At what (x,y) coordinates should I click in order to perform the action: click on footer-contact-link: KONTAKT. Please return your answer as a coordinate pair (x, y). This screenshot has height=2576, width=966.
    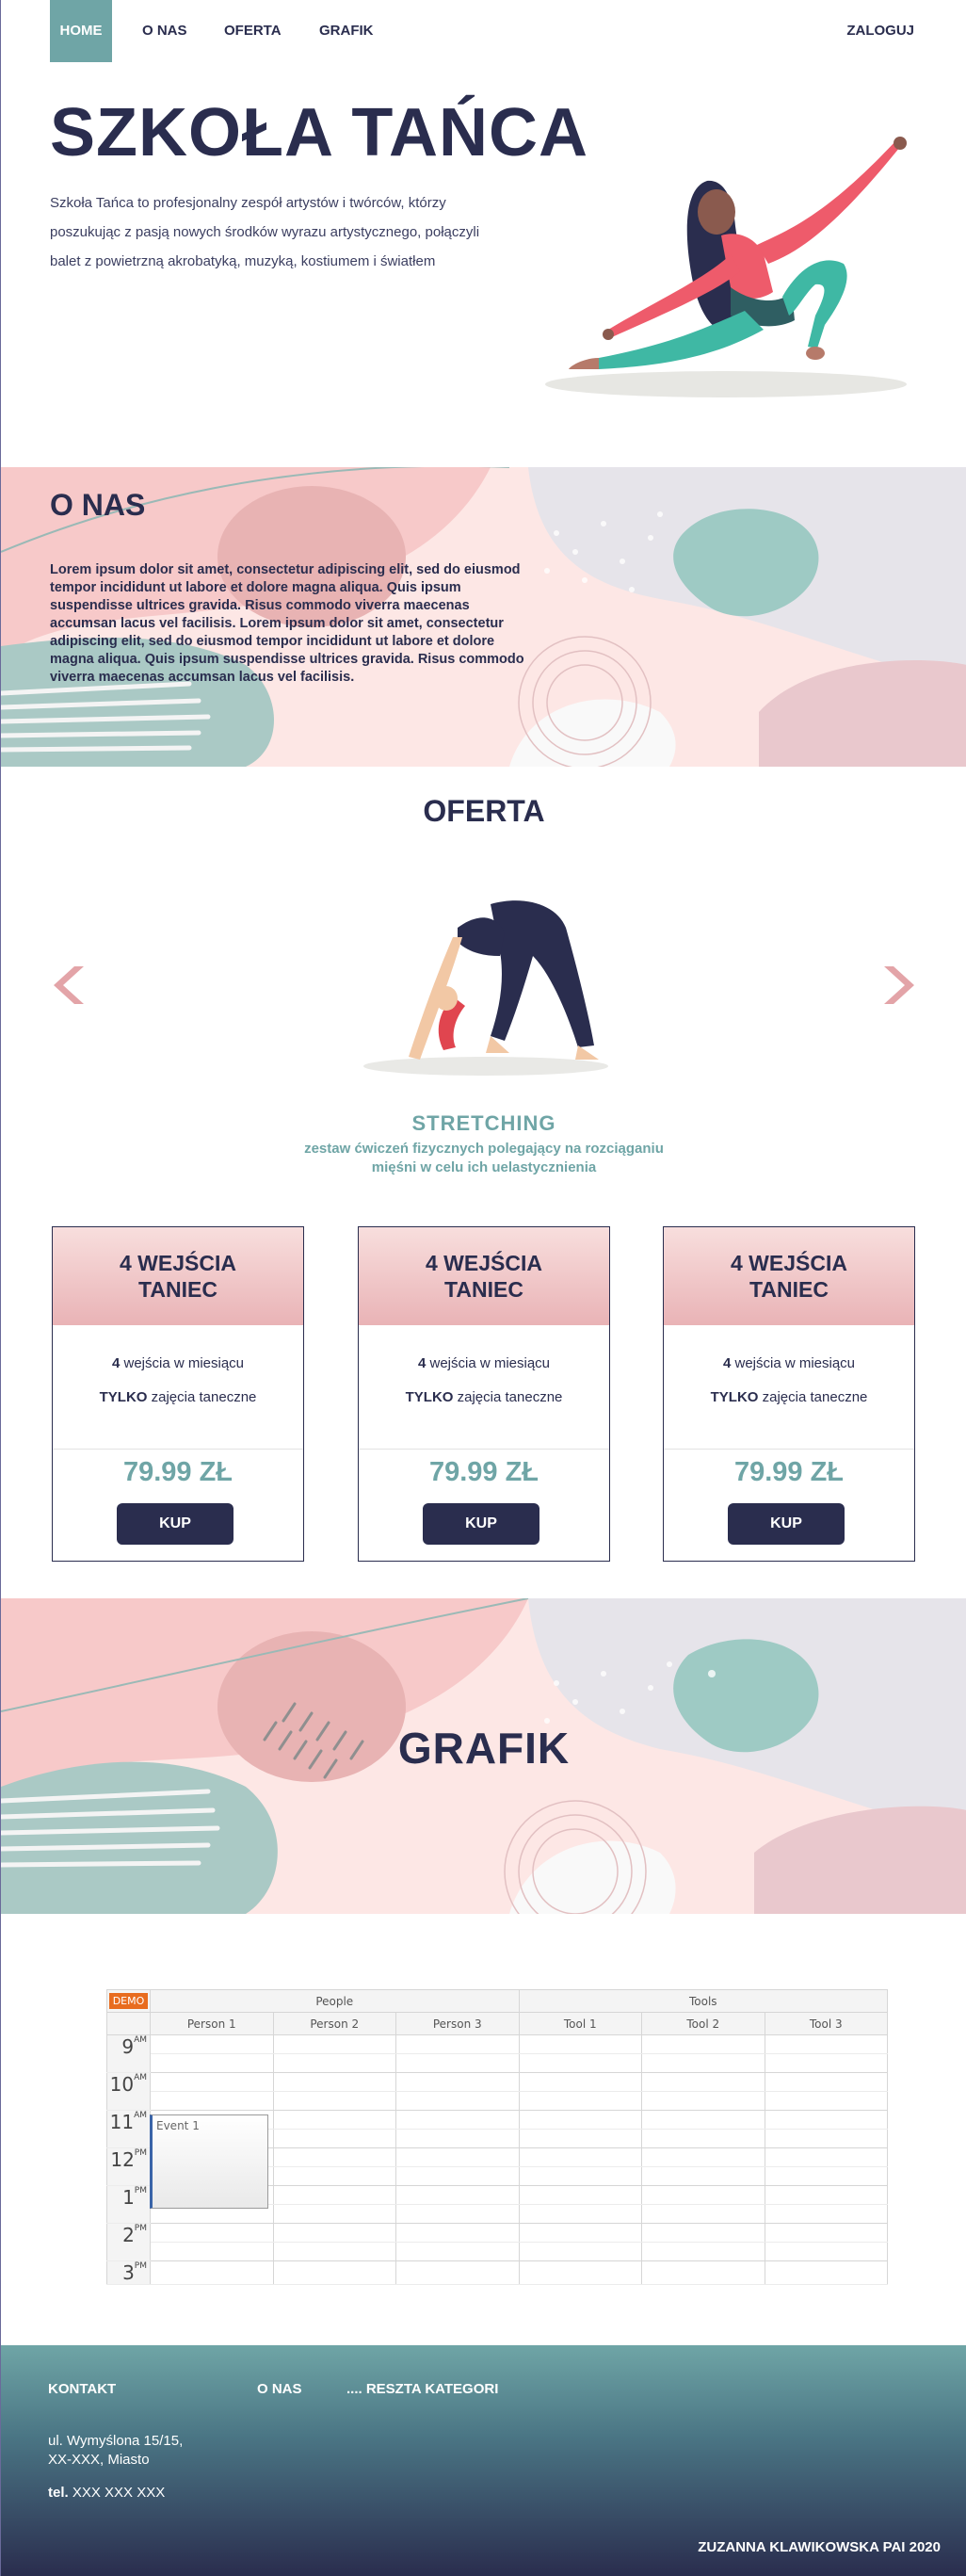
    Looking at the image, I should click on (82, 2389).